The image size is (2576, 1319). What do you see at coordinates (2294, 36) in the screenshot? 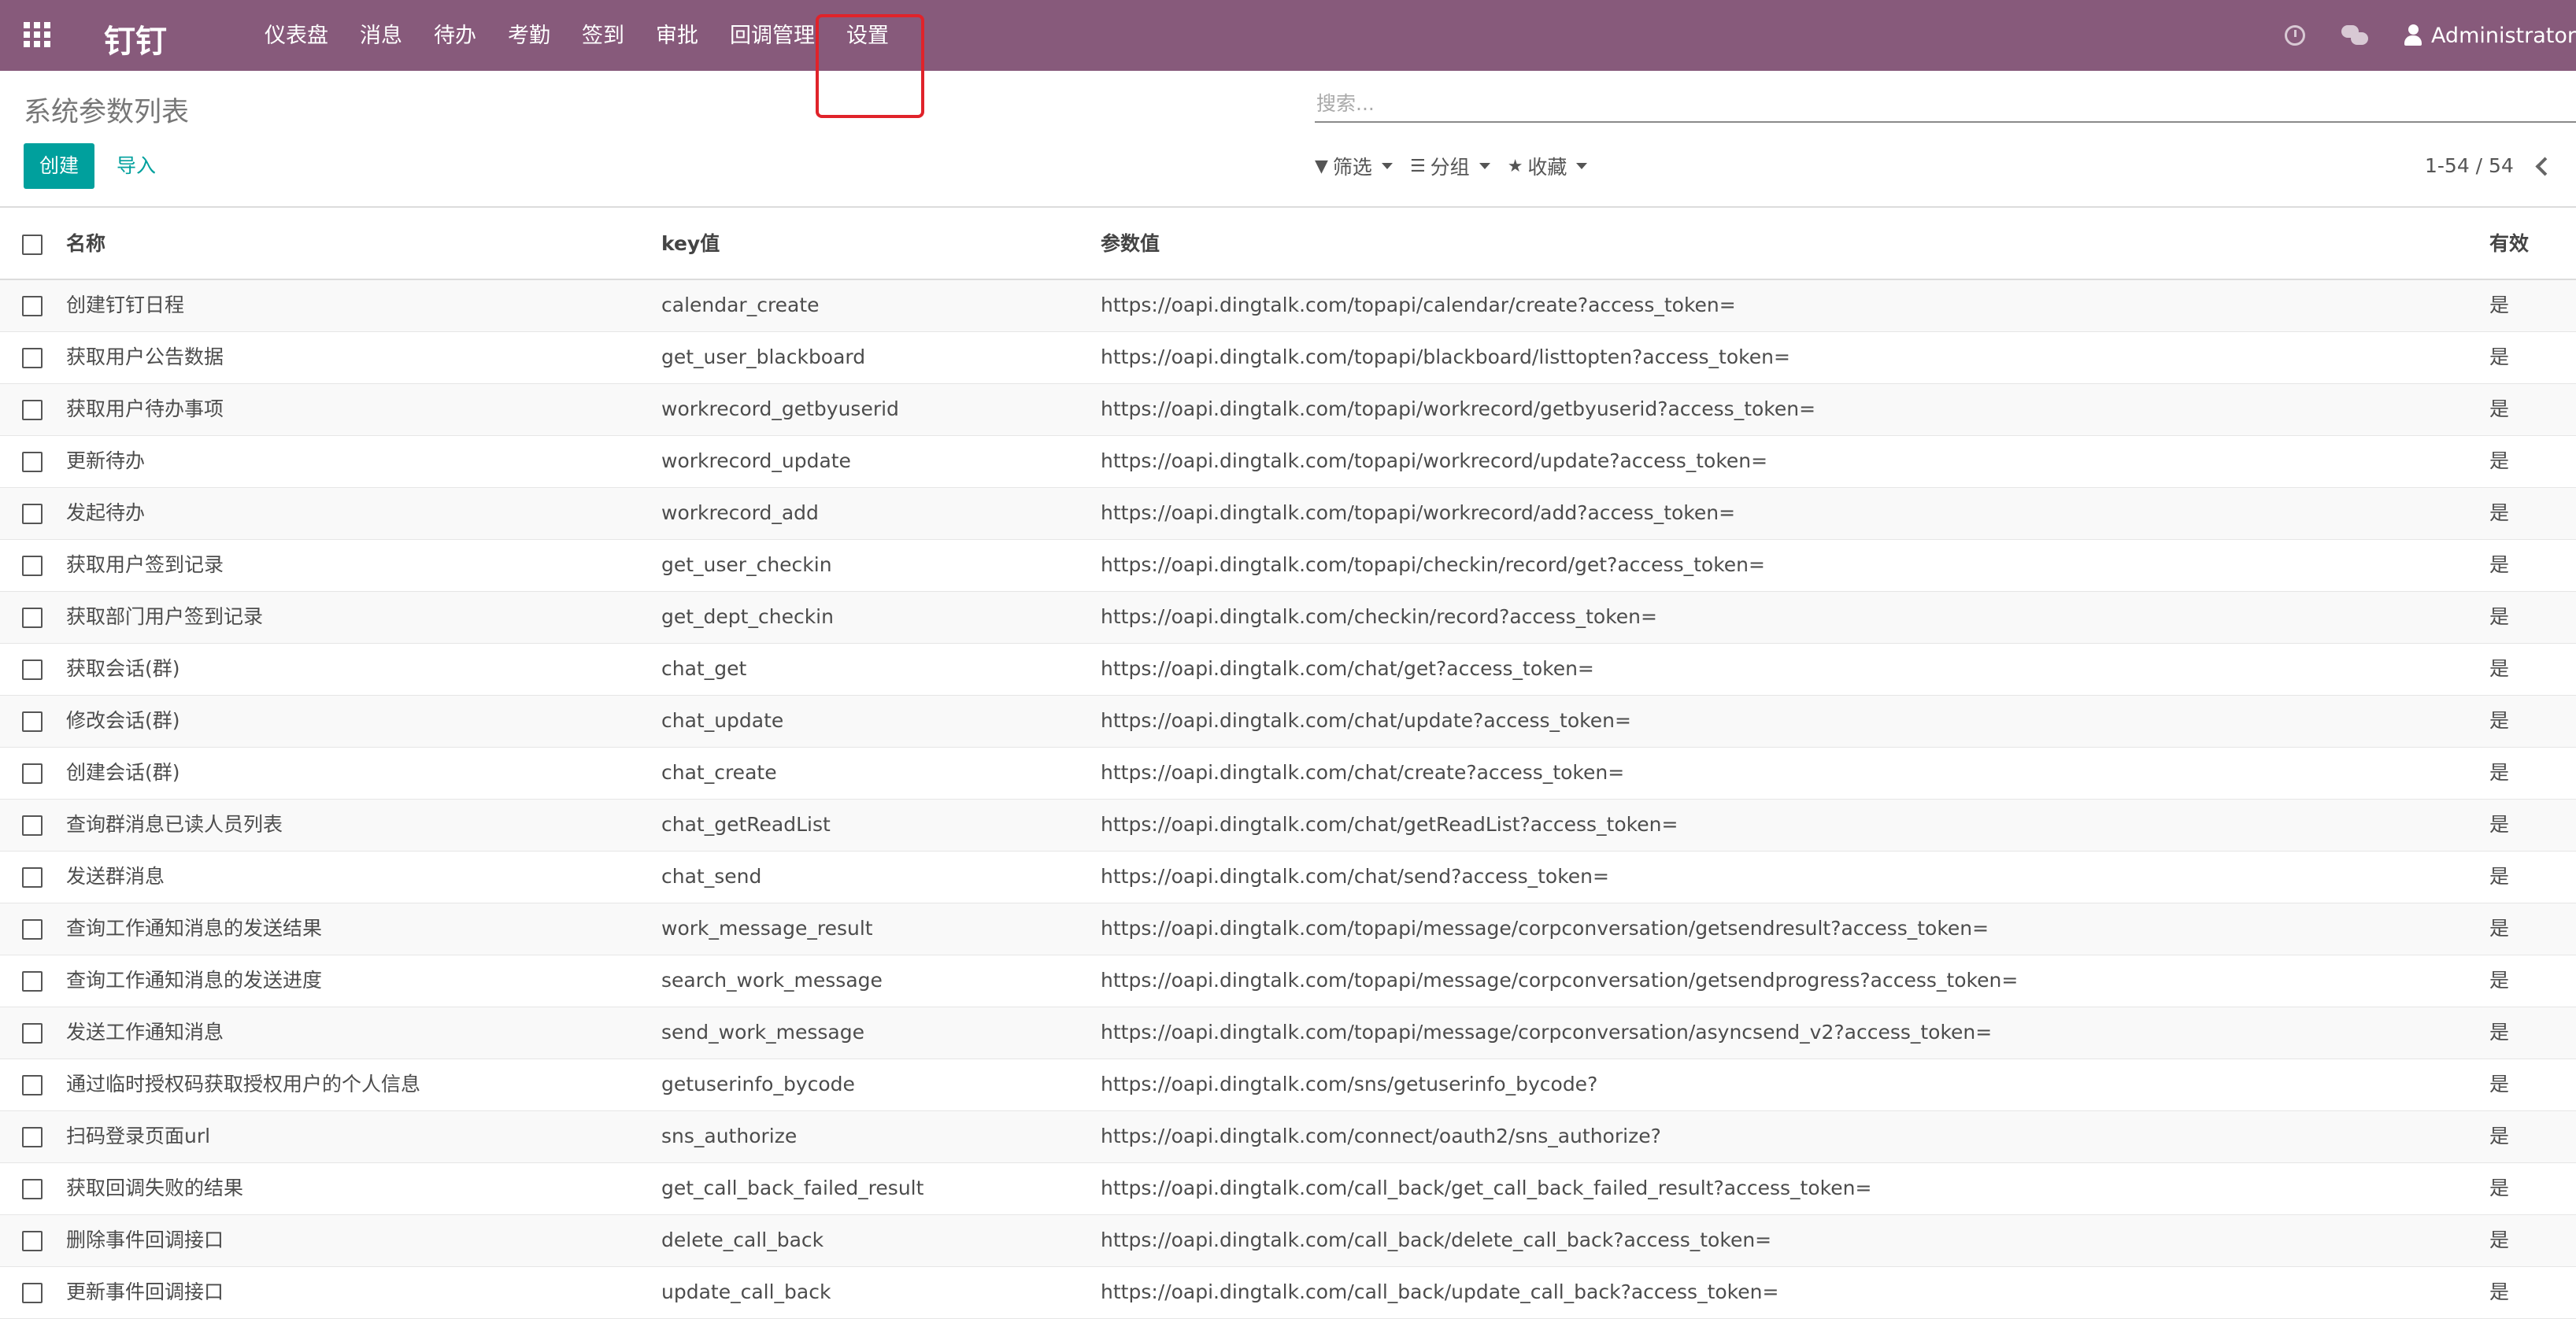
I see `clock-icon` at bounding box center [2294, 36].